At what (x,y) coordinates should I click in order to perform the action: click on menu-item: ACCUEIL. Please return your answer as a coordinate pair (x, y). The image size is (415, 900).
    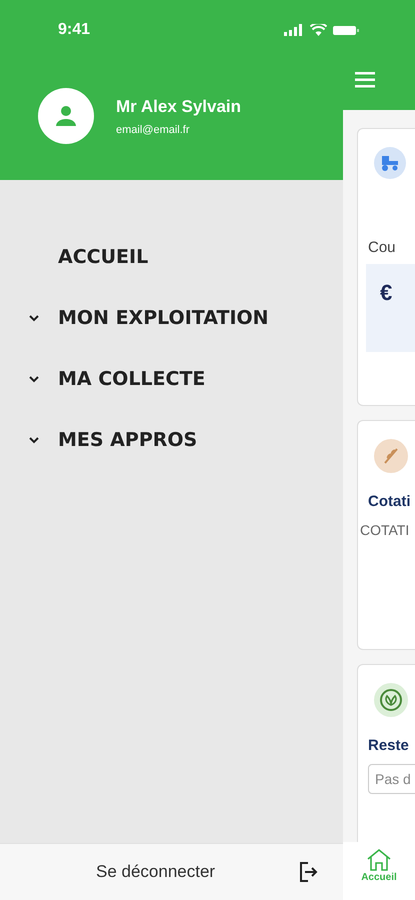
    Looking at the image, I should click on (171, 256).